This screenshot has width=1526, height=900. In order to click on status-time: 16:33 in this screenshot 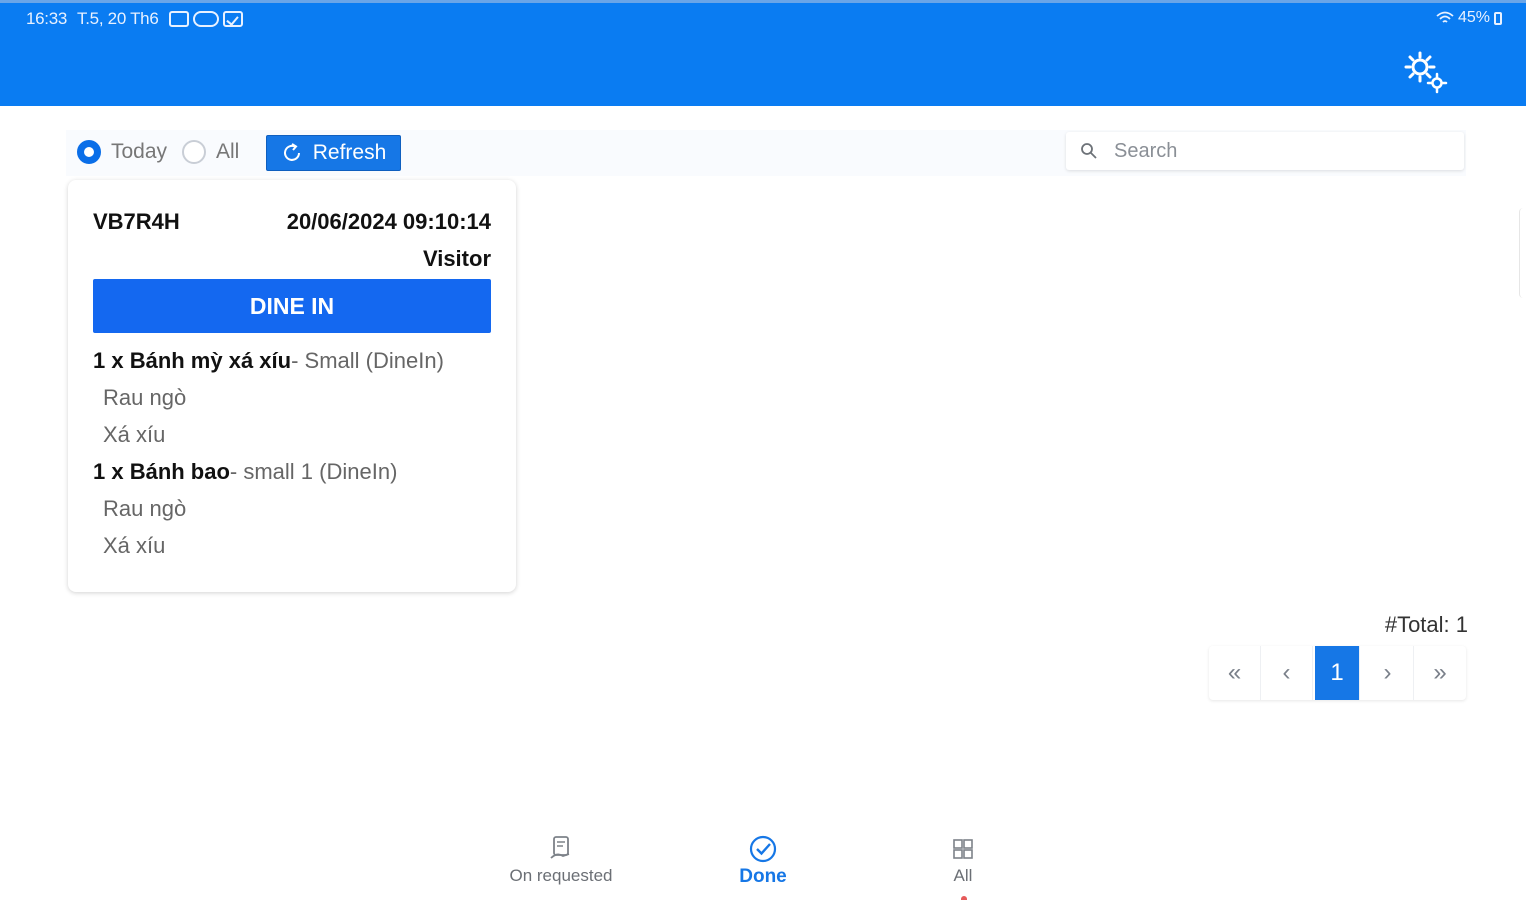, I will do `click(47, 18)`.